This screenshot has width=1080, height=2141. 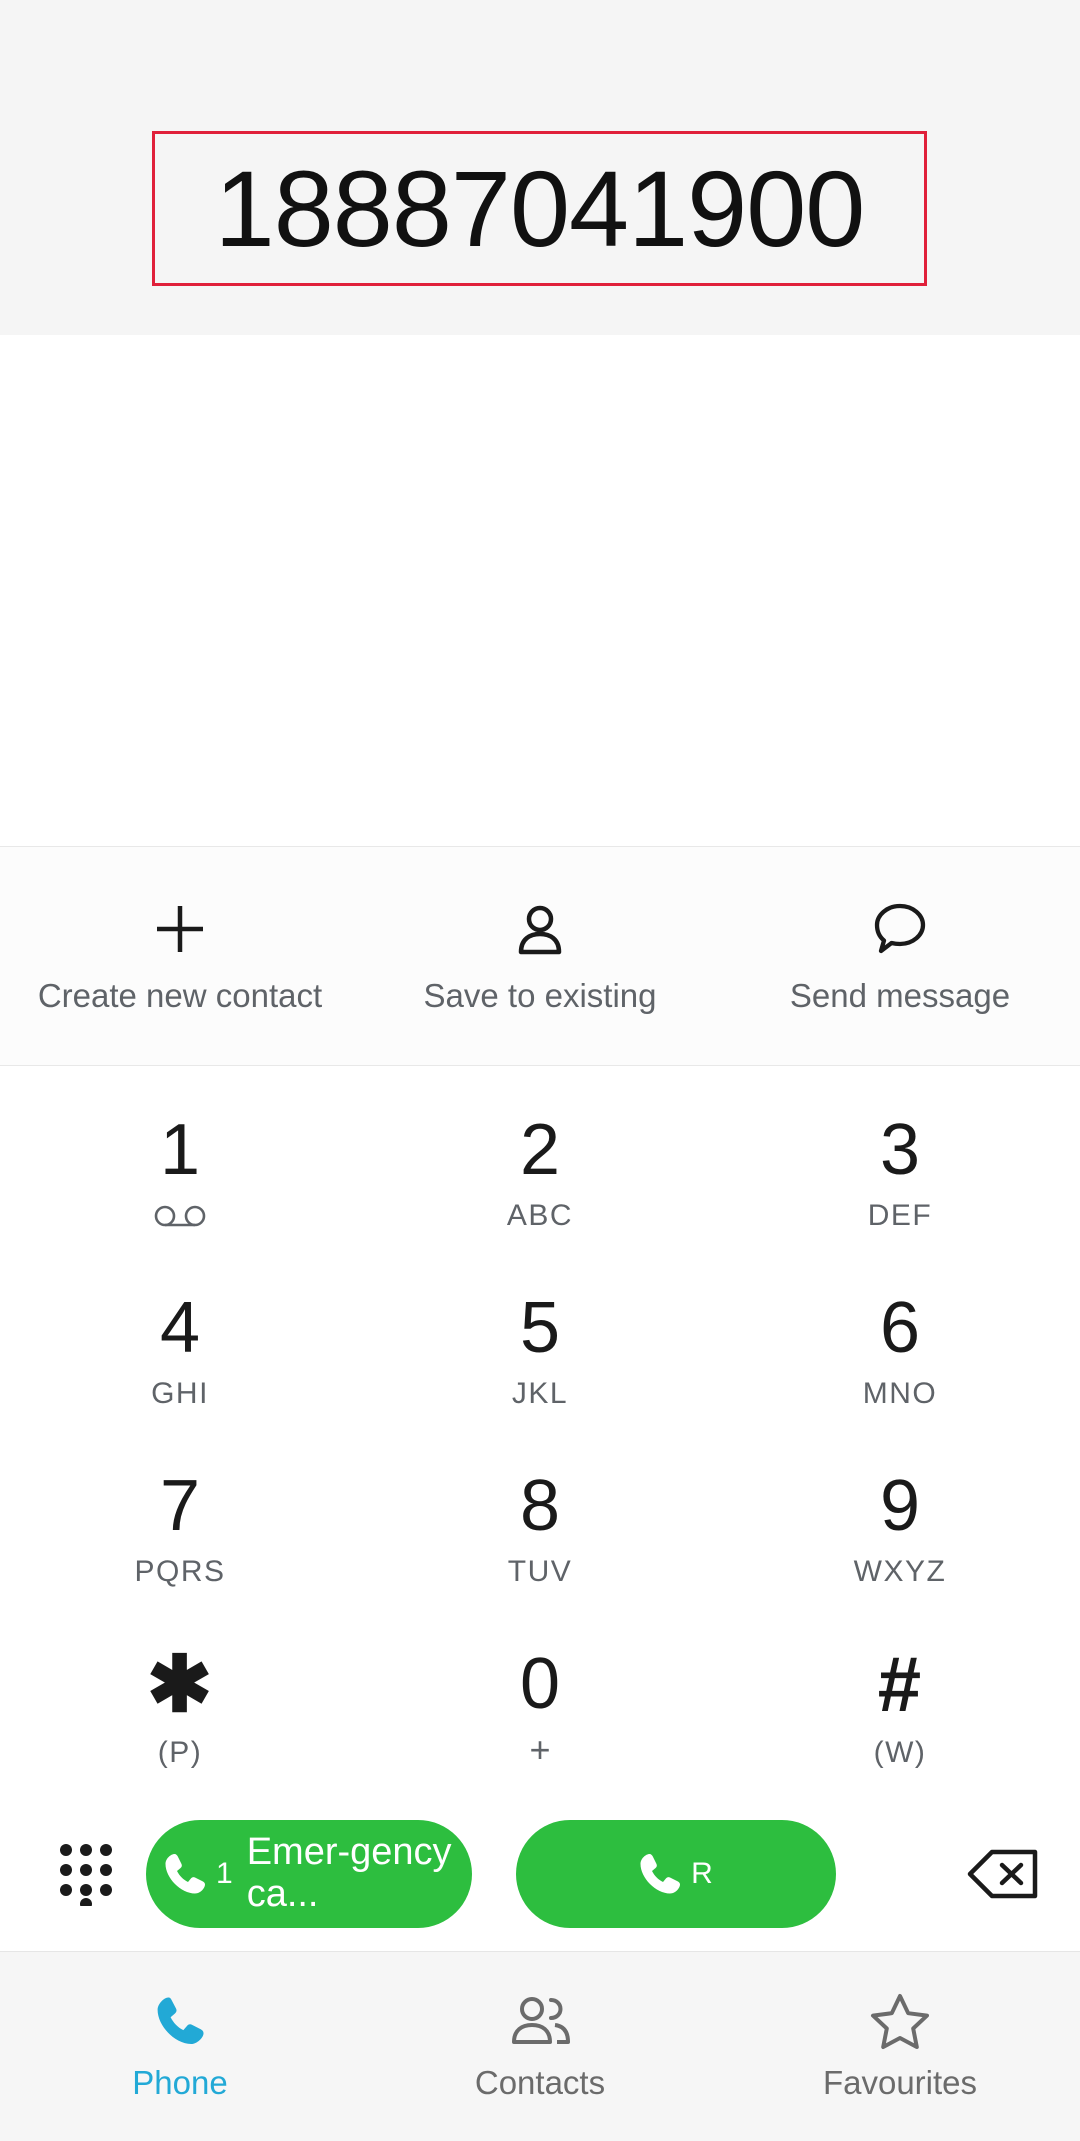 I want to click on nav-tab-favourites-label: Favourites, so click(x=900, y=2082).